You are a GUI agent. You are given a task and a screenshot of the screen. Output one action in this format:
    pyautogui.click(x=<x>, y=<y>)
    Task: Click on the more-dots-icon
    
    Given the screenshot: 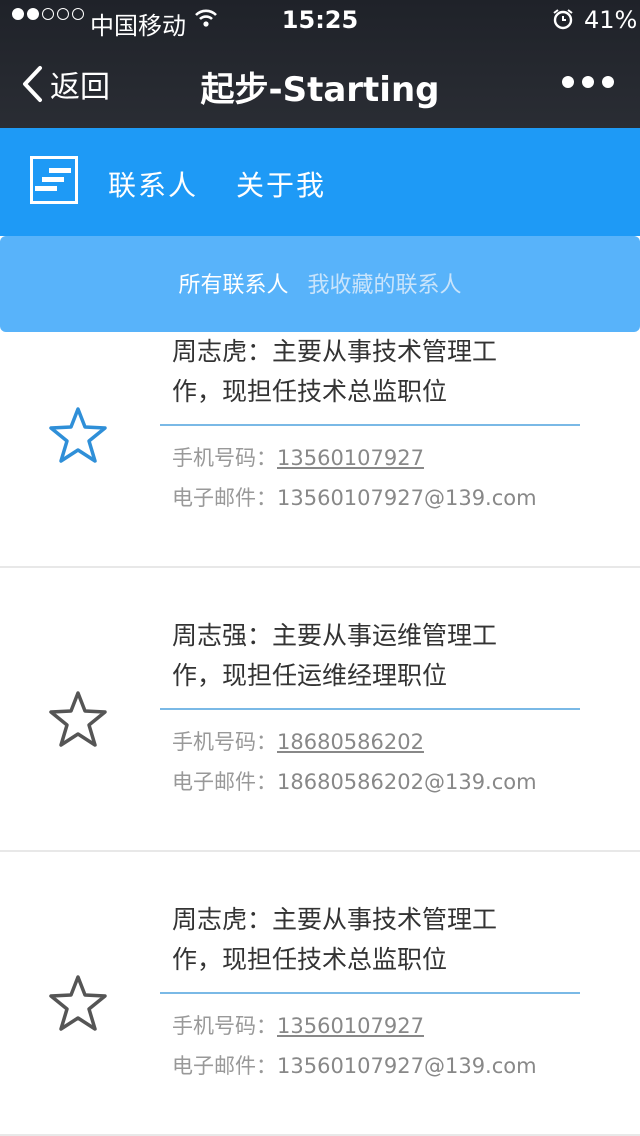 What is the action you would take?
    pyautogui.click(x=568, y=82)
    